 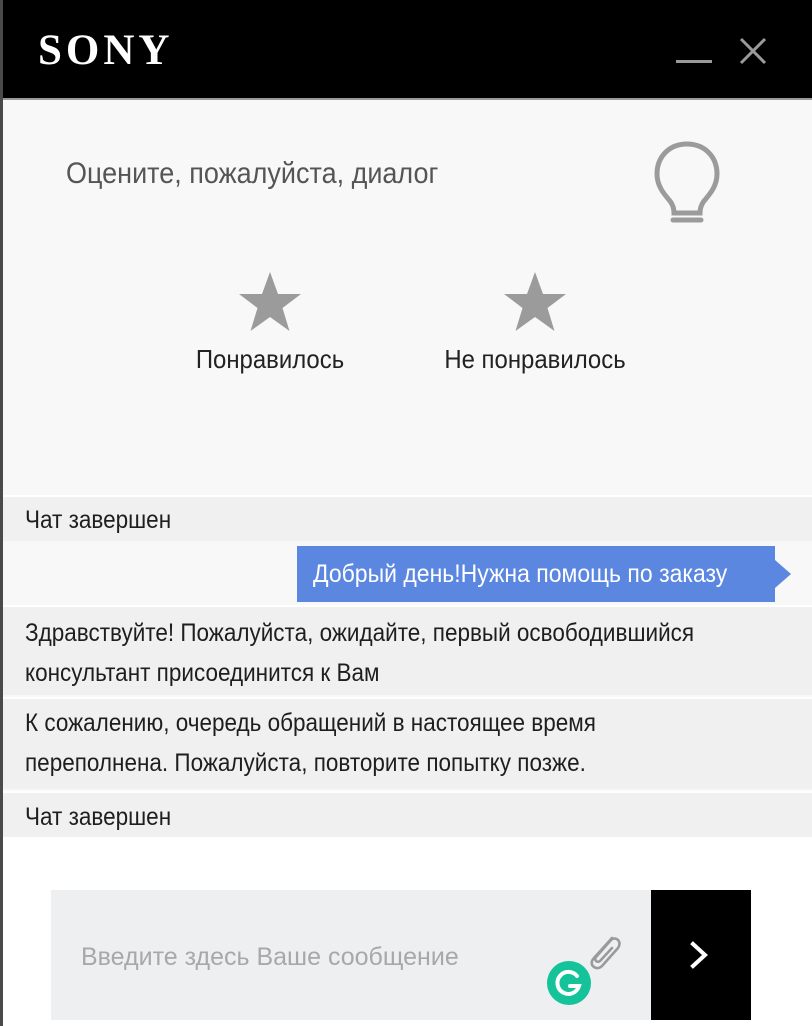 I want to click on rate-like-button: Понравилось, so click(x=270, y=330).